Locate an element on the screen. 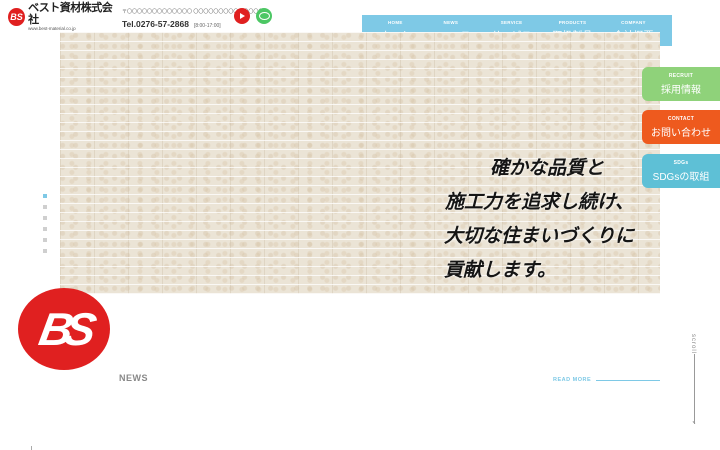 This screenshot has width=720, height=450. nav-en-label: COMPANY is located at coordinates (633, 22).